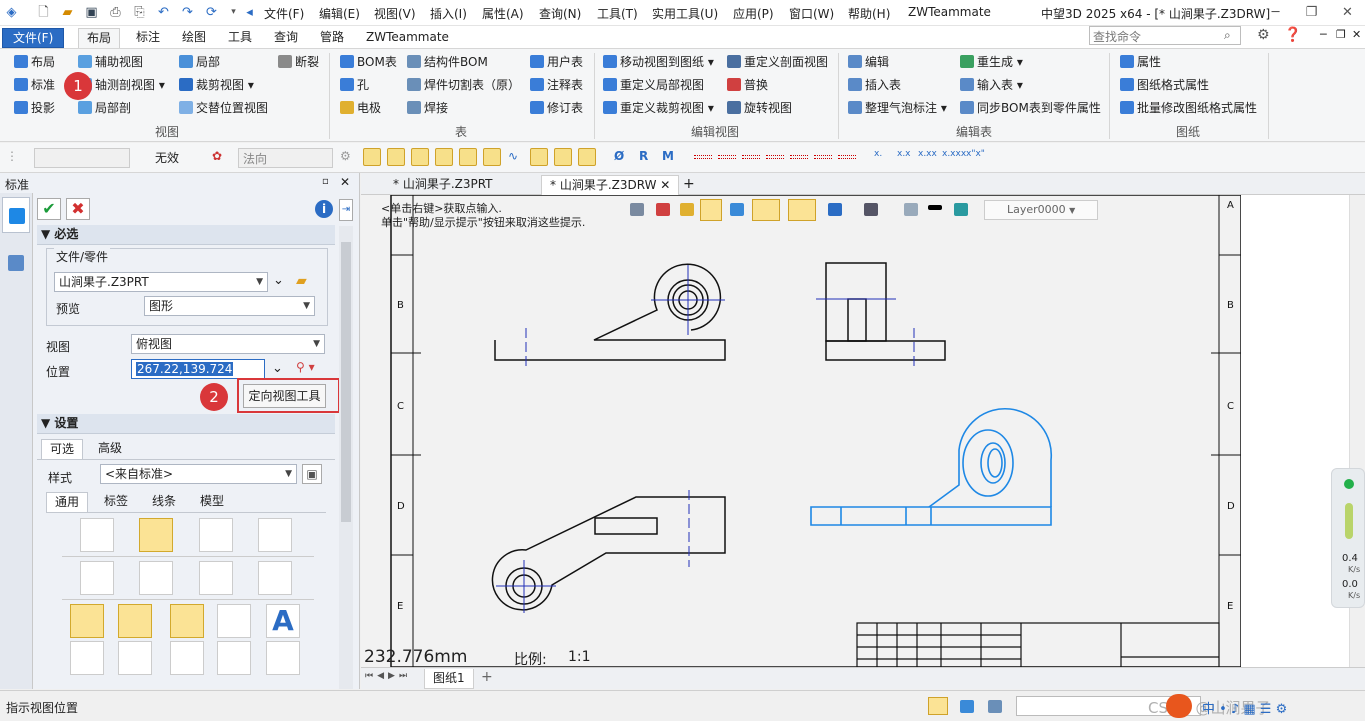 This screenshot has height=721, width=1365. What do you see at coordinates (198, 474) in the screenshot?
I see `style-select: <来自标准> ▼` at bounding box center [198, 474].